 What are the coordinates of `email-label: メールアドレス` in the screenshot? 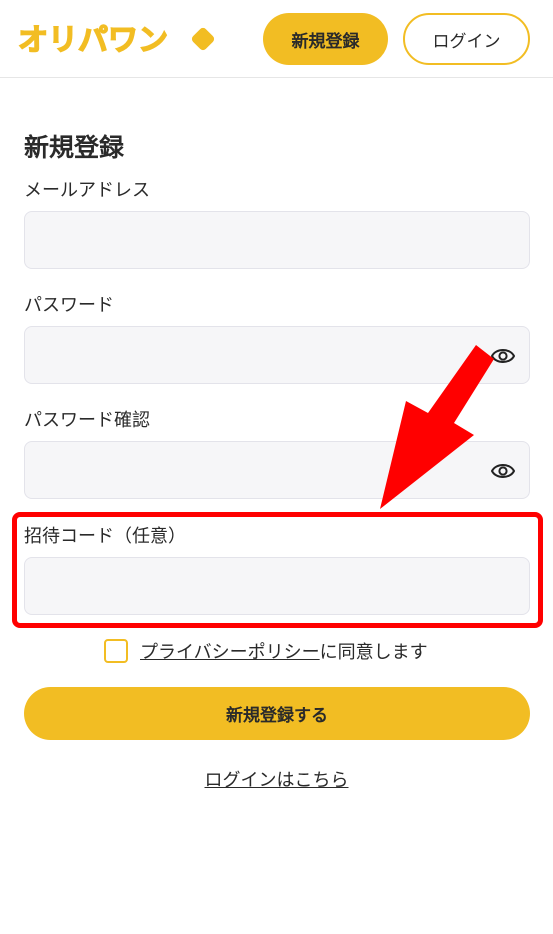 It's located at (87, 190).